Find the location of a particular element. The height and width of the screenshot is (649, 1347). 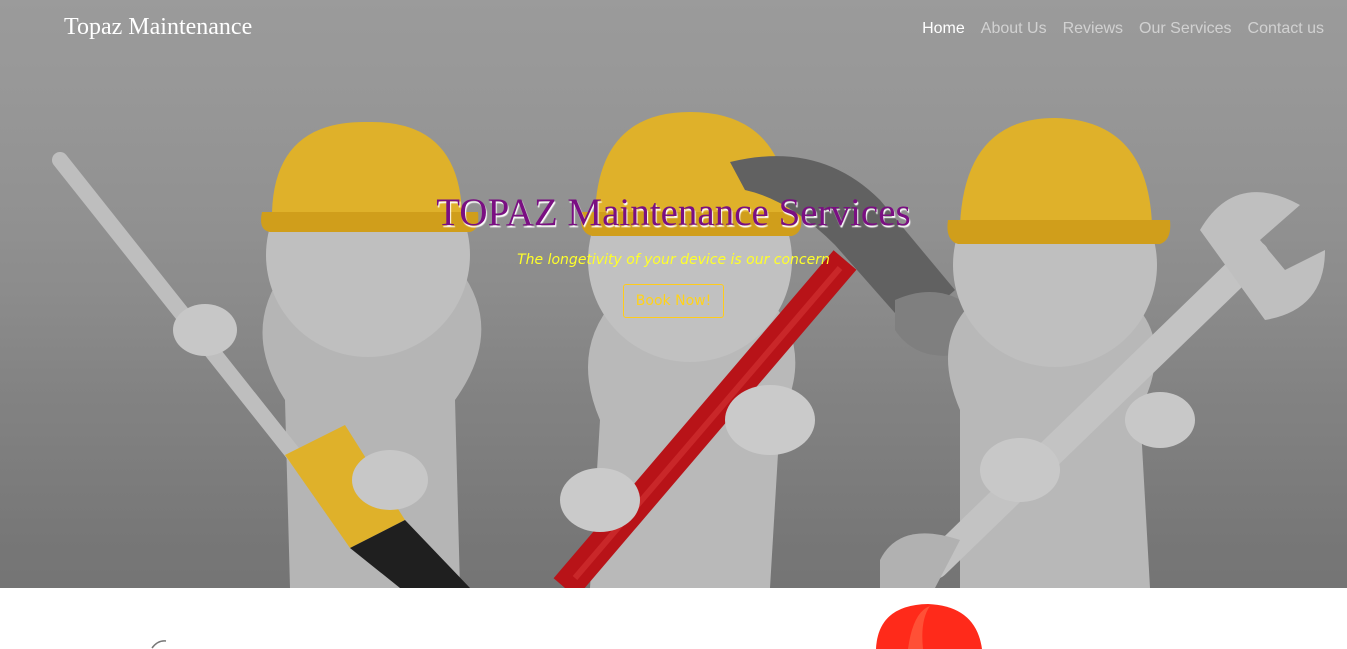

nav-link-about-us: About Us is located at coordinates (1014, 29).